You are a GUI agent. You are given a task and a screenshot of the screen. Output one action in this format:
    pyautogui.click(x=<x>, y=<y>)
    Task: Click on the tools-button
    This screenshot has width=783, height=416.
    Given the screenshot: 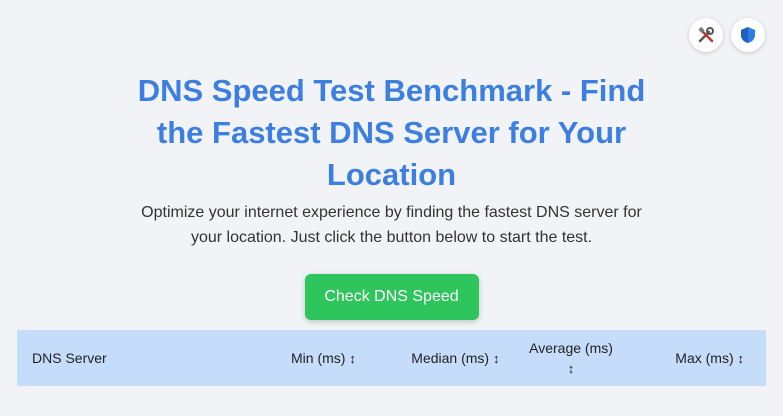 What is the action you would take?
    pyautogui.click(x=706, y=35)
    